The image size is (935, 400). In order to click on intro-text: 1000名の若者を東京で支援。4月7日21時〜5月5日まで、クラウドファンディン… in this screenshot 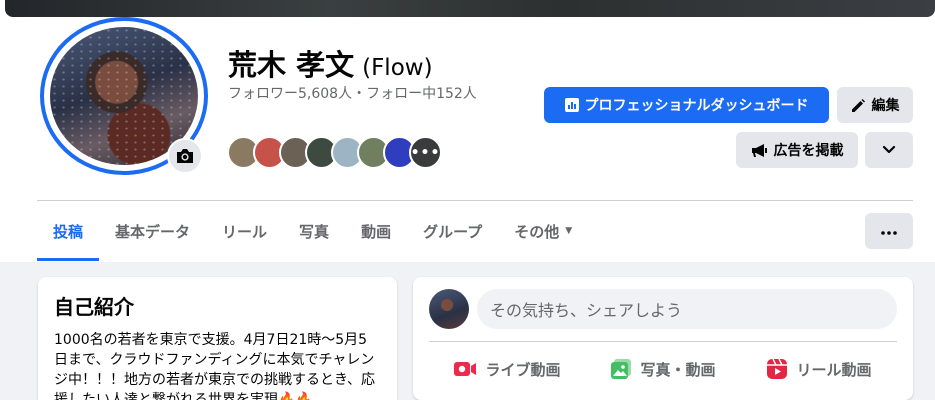, I will do `click(215, 366)`.